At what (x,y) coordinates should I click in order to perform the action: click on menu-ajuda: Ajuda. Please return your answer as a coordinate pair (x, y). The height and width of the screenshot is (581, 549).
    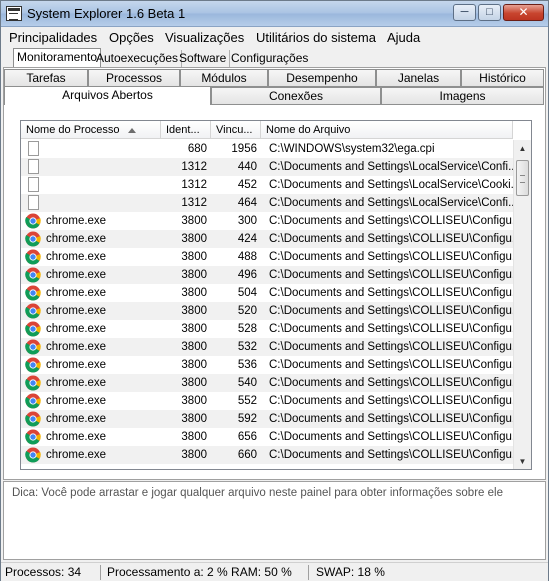
    Looking at the image, I should click on (403, 37).